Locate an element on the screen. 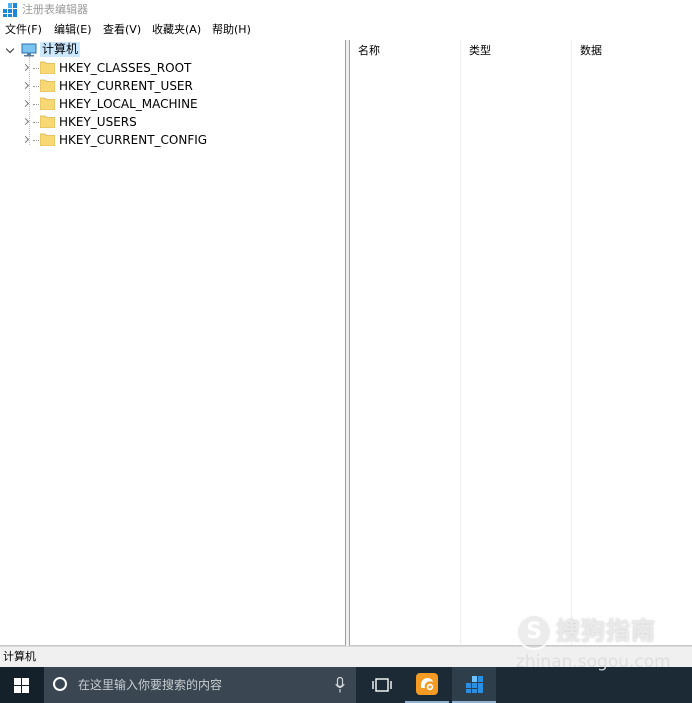 The image size is (692, 703). menu-favorites: 收藏夹(A) is located at coordinates (176, 30).